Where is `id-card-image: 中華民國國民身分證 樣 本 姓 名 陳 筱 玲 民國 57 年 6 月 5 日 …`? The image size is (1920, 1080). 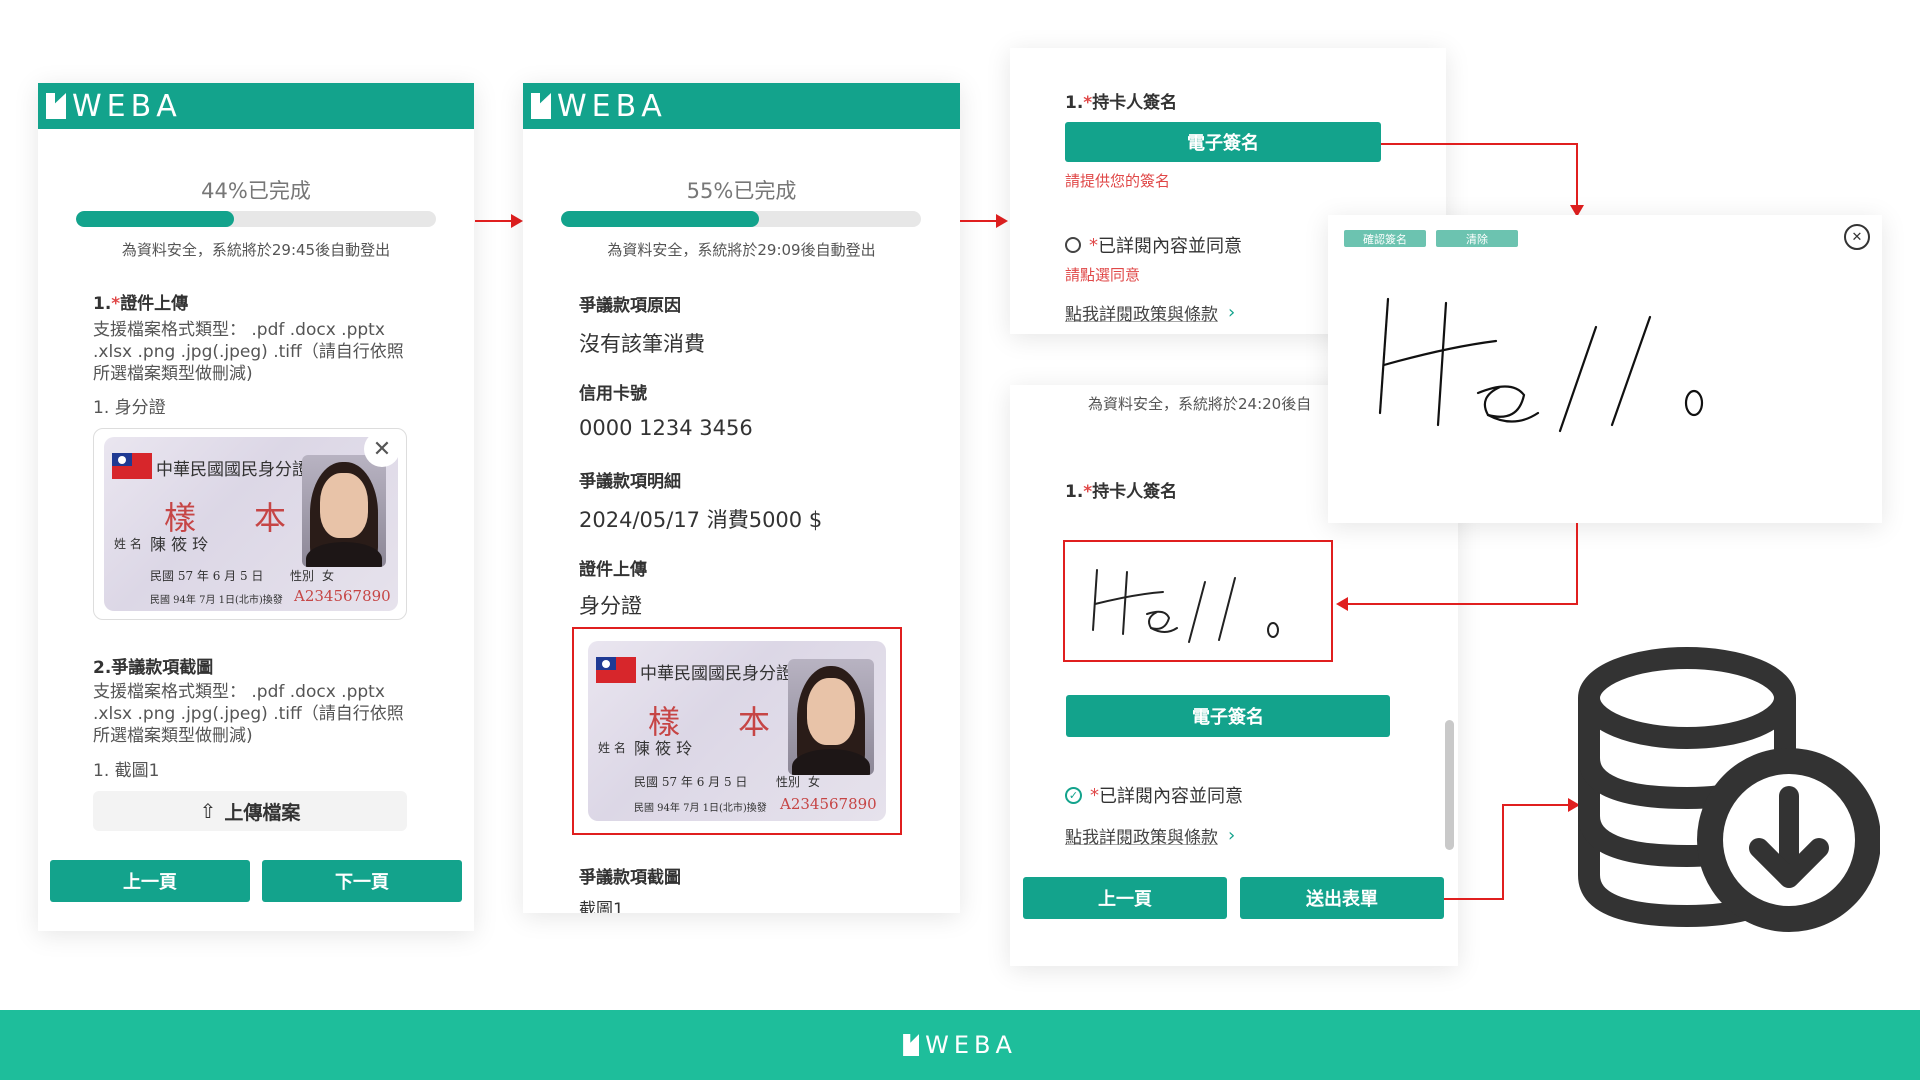 id-card-image: 中華民國國民身分證 樣 本 姓 名 陳 筱 玲 民國 57 年 6 月 5 日 … is located at coordinates (737, 731).